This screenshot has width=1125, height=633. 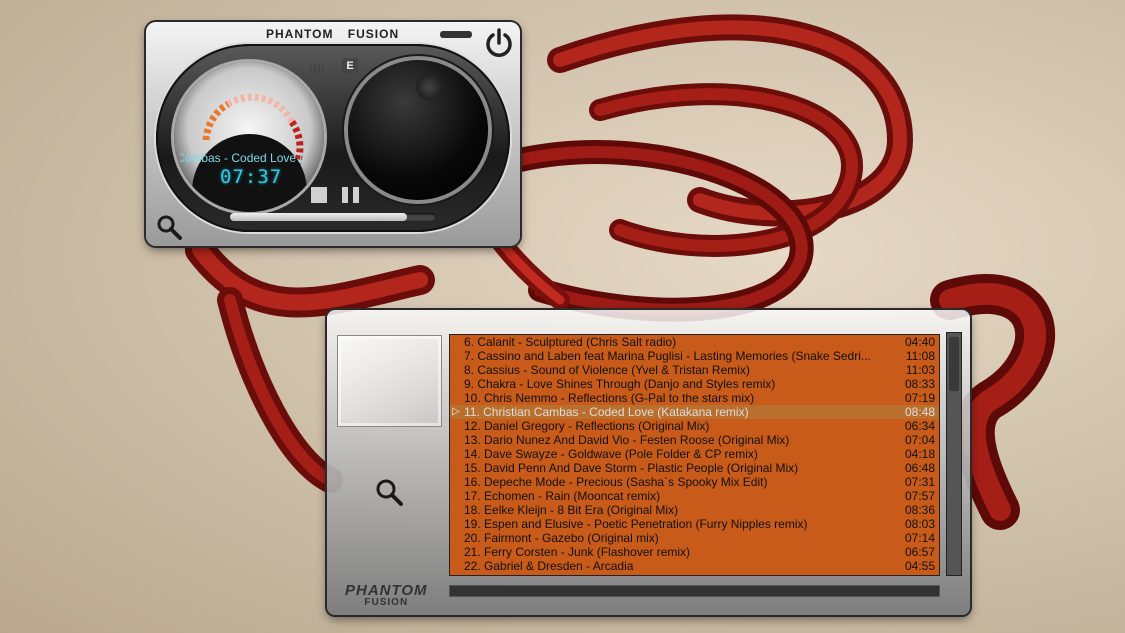 What do you see at coordinates (319, 217) in the screenshot?
I see `seek-bar-fill` at bounding box center [319, 217].